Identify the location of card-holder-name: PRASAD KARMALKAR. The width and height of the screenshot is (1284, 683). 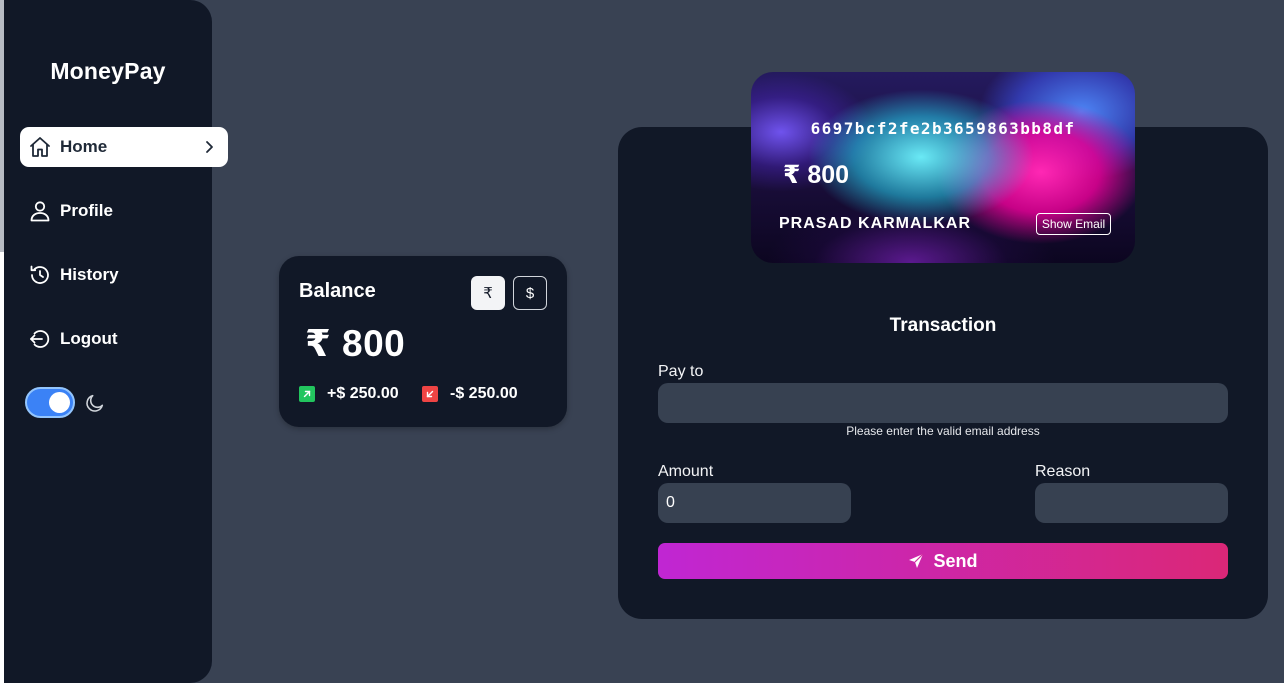
(875, 223).